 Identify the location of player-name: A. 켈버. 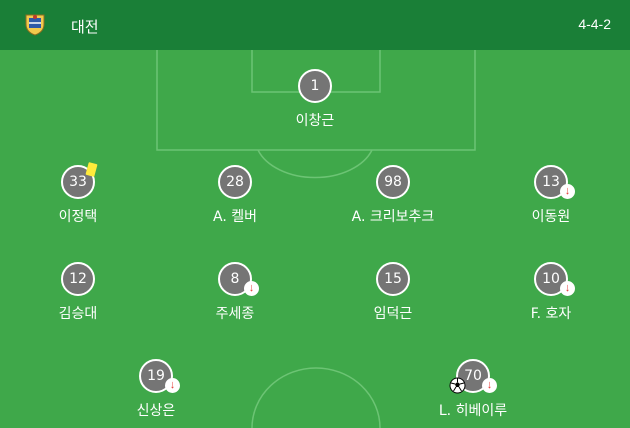
(235, 217).